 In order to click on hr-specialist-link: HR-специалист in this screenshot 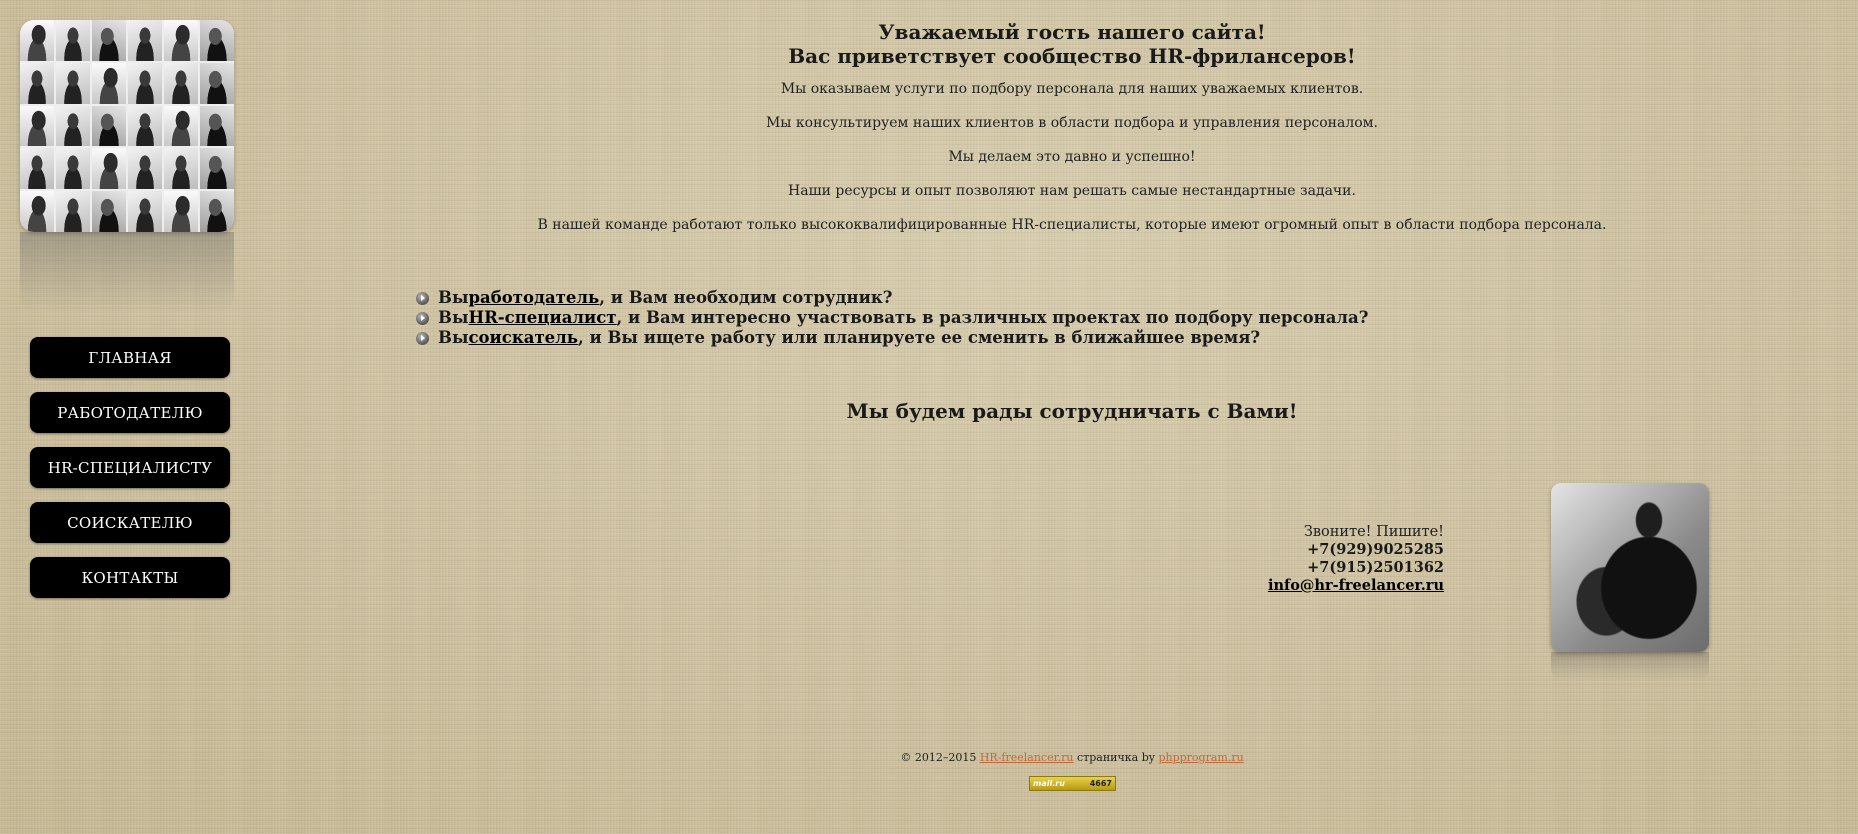, I will do `click(543, 318)`.